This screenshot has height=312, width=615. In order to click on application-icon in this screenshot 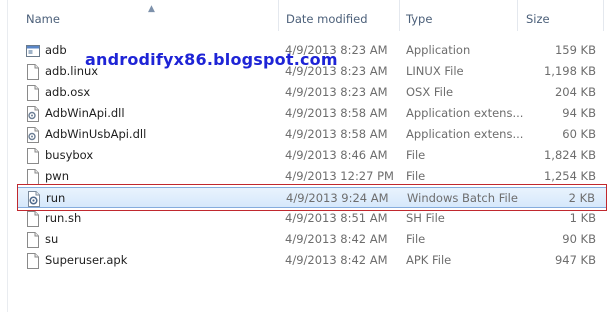, I will do `click(33, 51)`.